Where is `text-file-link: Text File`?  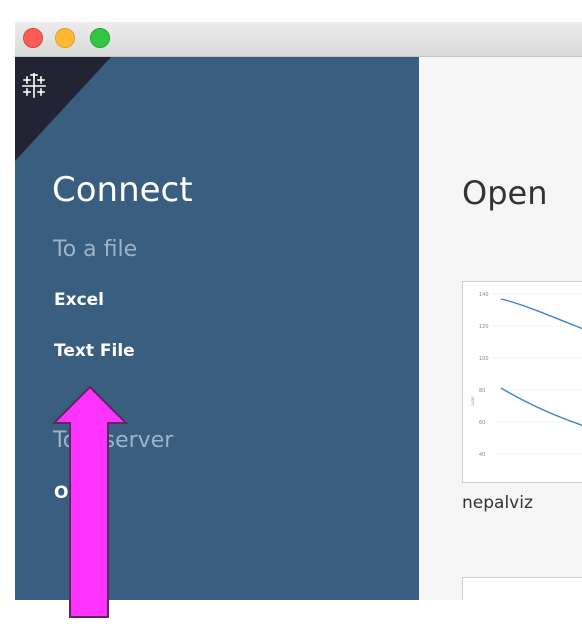
text-file-link: Text File is located at coordinates (94, 351).